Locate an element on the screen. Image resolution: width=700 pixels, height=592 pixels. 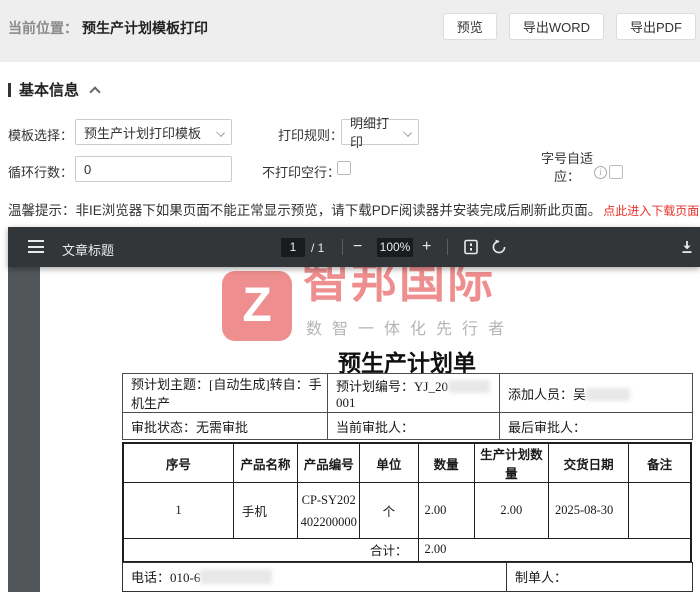
phone-prefix: 电话：010-6 is located at coordinates (166, 577).